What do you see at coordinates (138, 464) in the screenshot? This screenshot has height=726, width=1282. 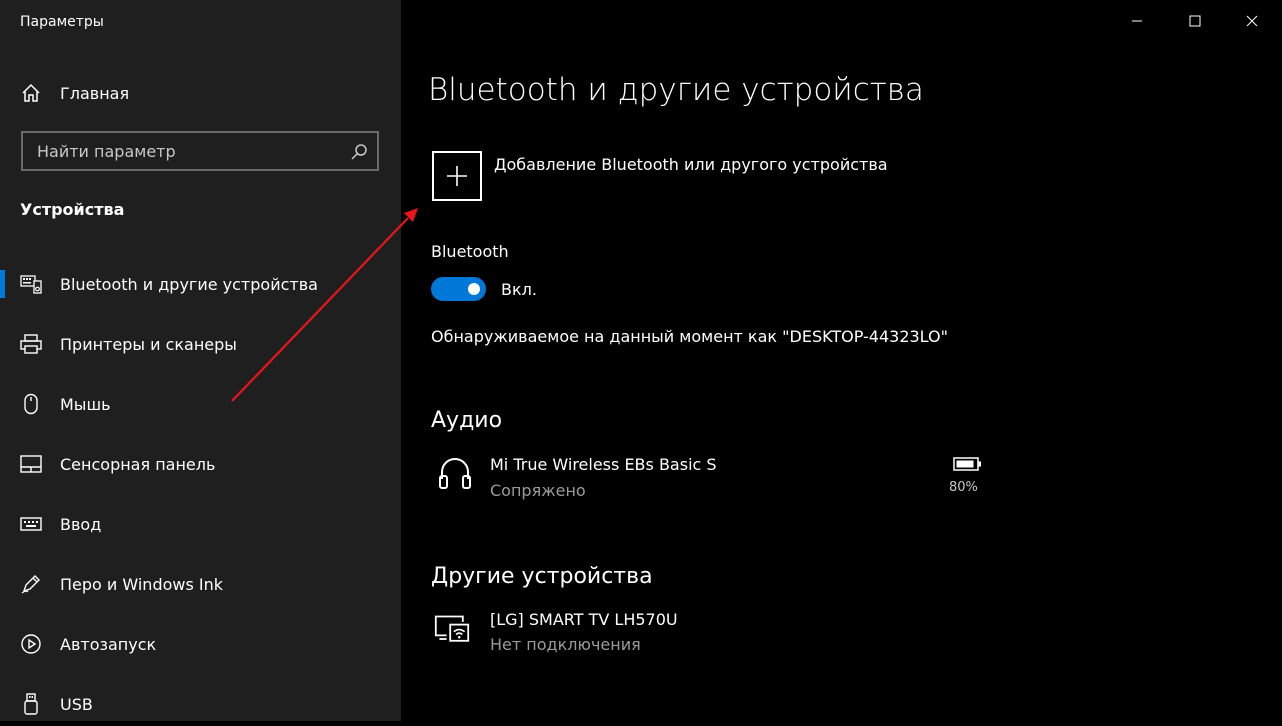 I see `sidebar-item-label: Сенсорная панель` at bounding box center [138, 464].